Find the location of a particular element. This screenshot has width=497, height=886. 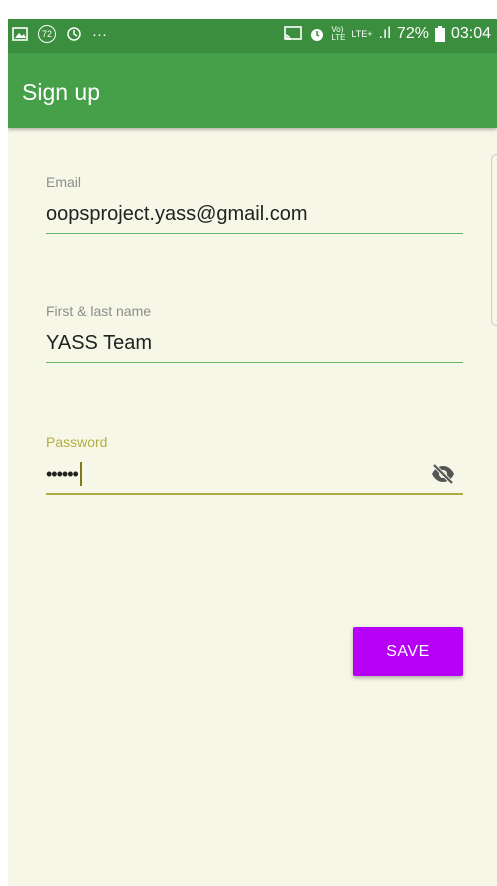

name-label: First & last name is located at coordinates (99, 311).